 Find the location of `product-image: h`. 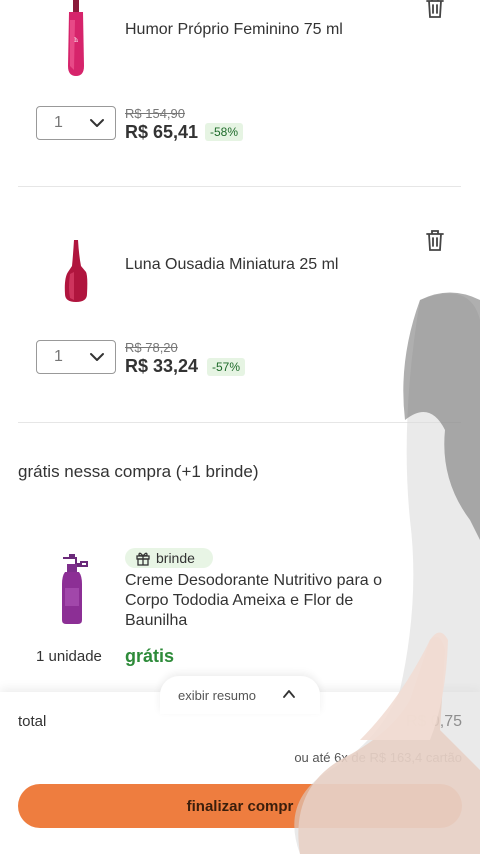

product-image: h is located at coordinates (76, 38).